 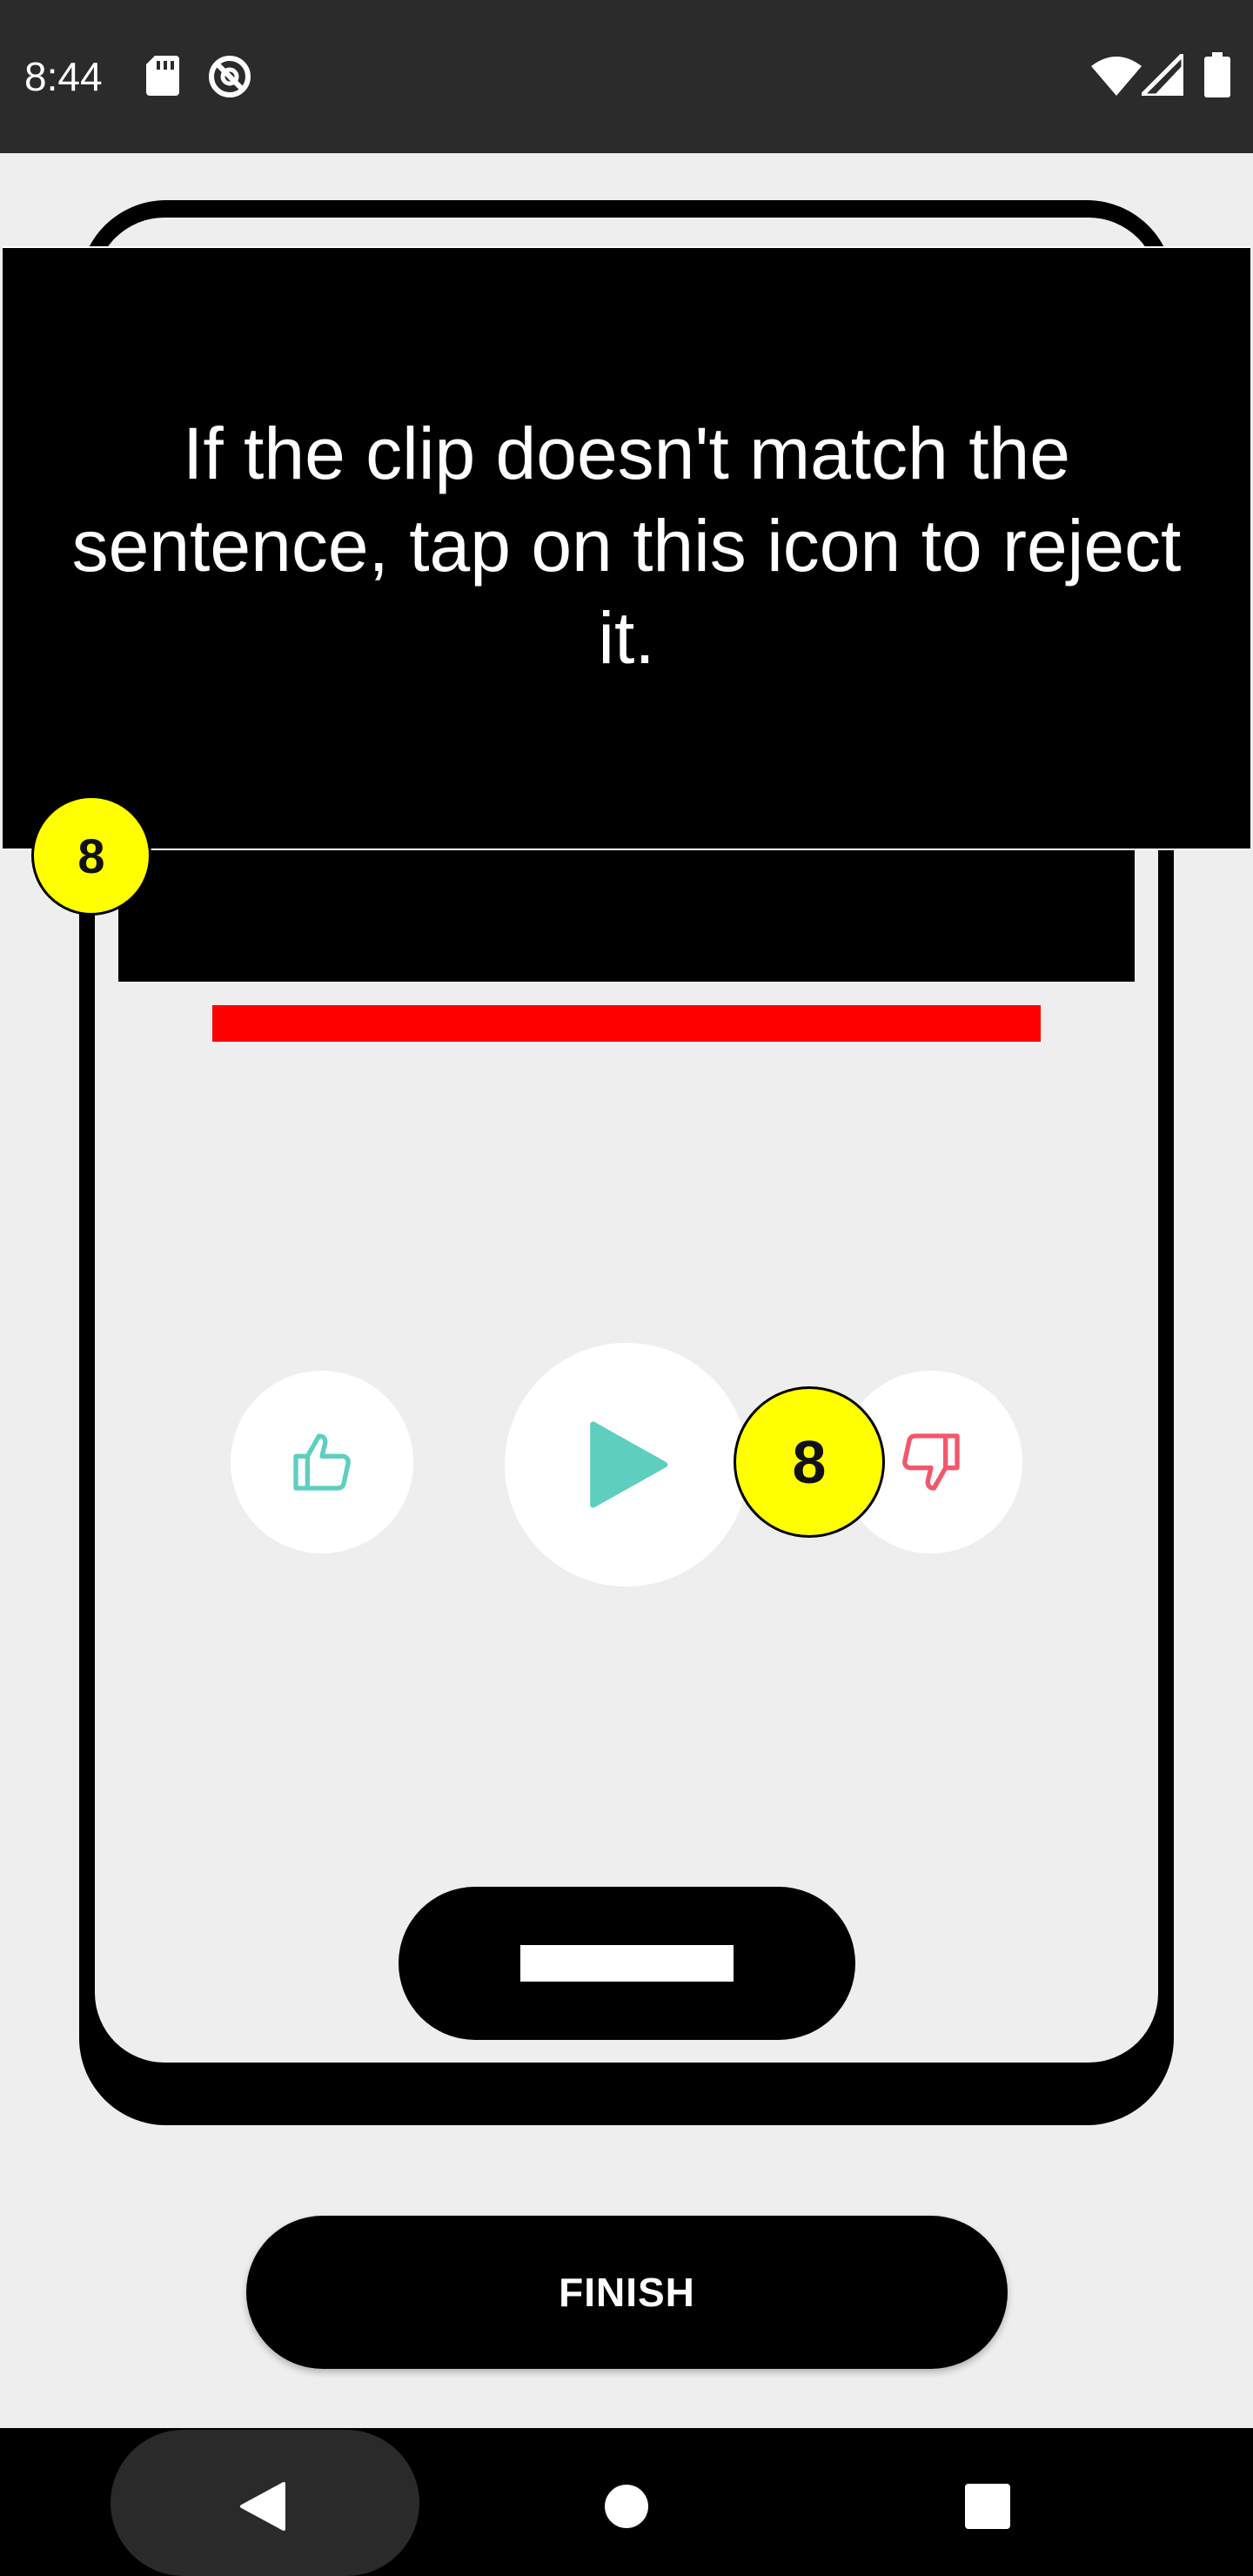 What do you see at coordinates (809, 1462) in the screenshot?
I see `step-badge-target: 8` at bounding box center [809, 1462].